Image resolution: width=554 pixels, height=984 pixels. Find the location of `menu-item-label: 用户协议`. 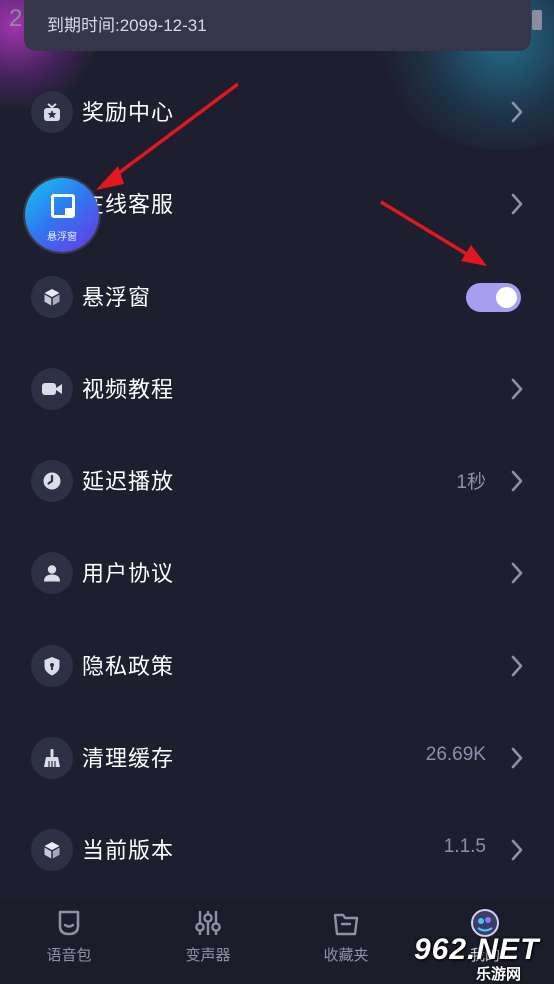

menu-item-label: 用户协议 is located at coordinates (128, 575).